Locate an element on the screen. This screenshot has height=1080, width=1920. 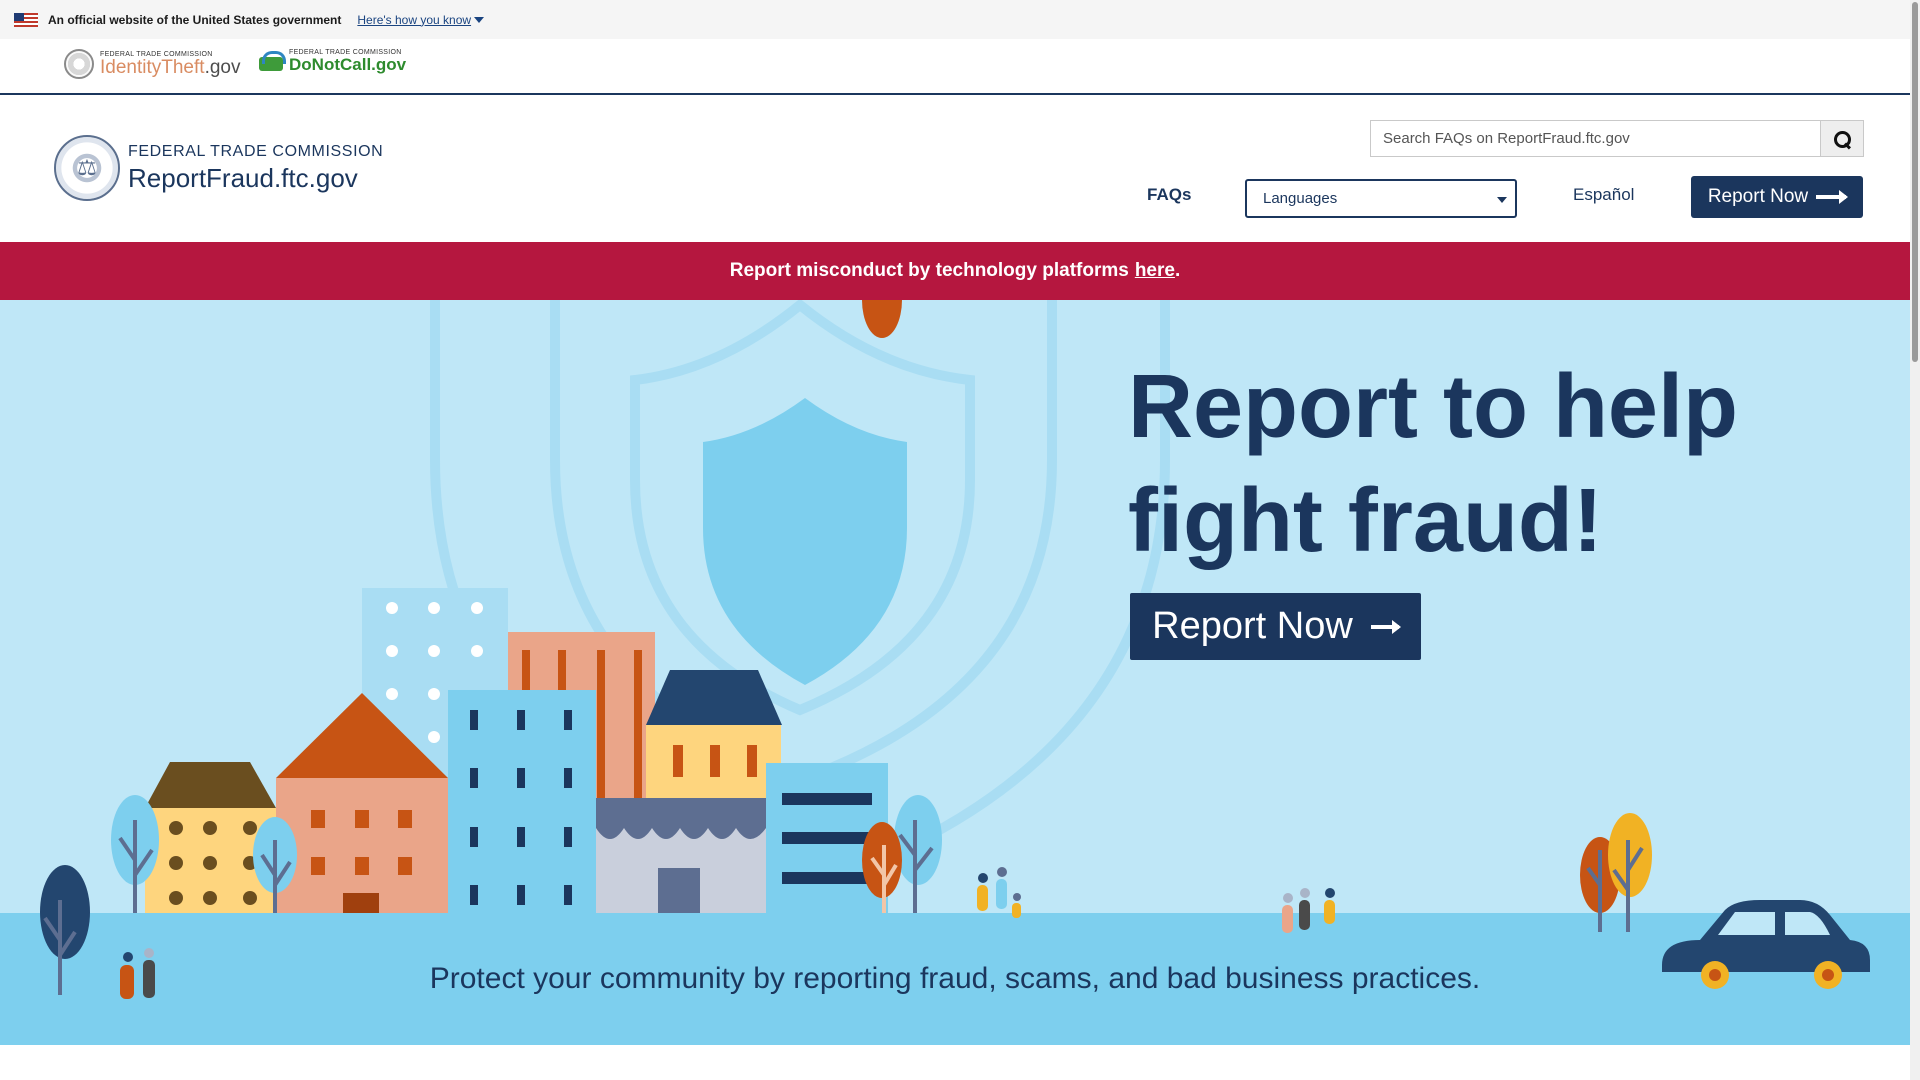
brand-agency: FEDERAL TRADE COMMISSION is located at coordinates (255, 152).